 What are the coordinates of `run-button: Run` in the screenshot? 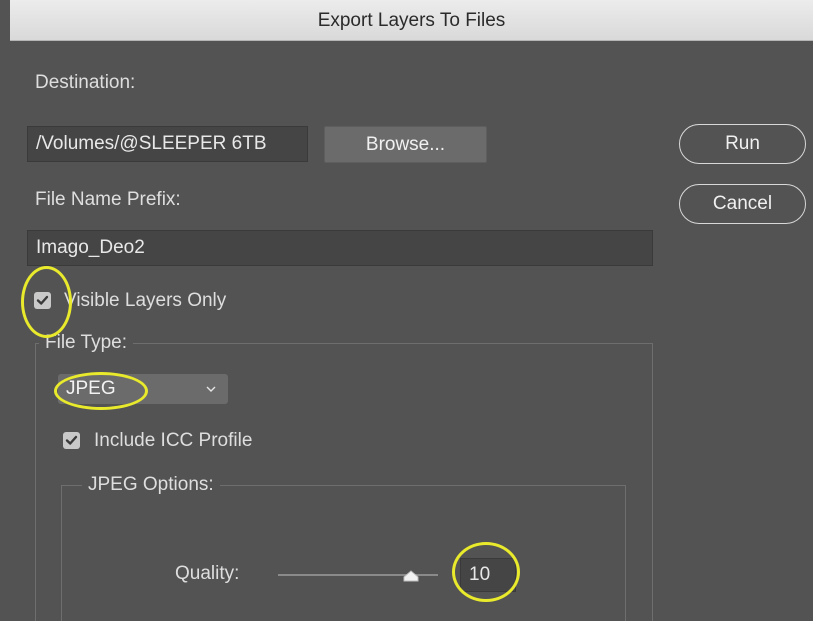 It's located at (742, 144).